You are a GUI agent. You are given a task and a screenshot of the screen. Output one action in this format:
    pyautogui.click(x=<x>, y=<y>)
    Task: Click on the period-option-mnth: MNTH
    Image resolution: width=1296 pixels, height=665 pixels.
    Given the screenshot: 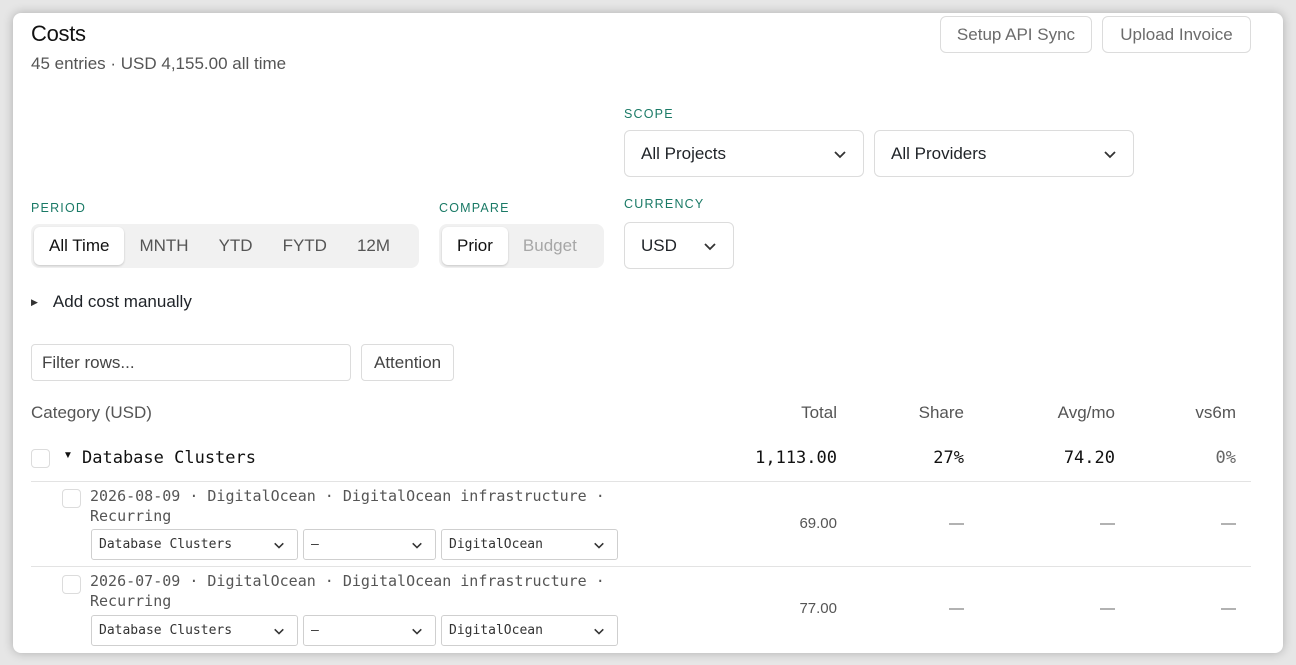 What is the action you would take?
    pyautogui.click(x=163, y=246)
    